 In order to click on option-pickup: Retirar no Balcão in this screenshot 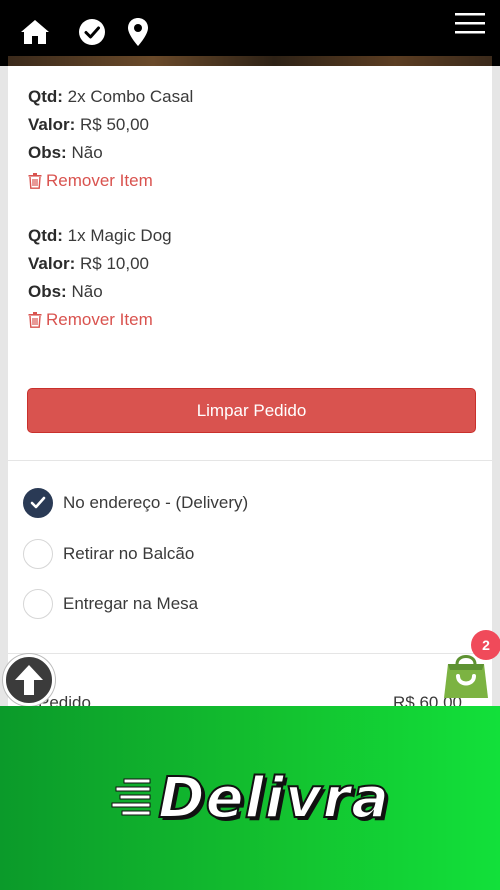, I will do `click(108, 554)`.